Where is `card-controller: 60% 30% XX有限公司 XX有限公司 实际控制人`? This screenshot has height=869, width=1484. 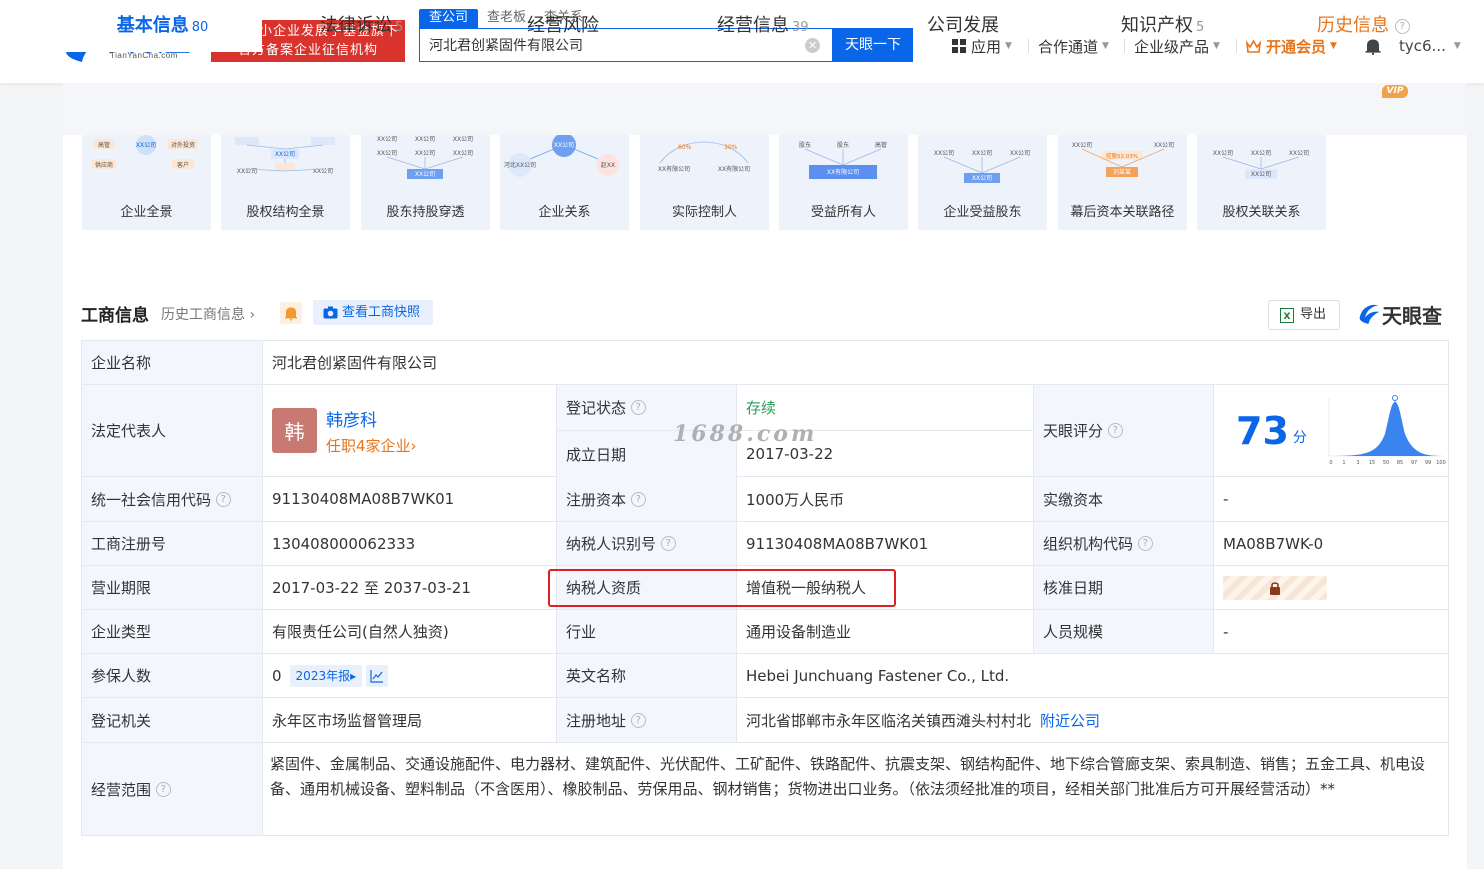
card-controller: 60% 30% XX有限公司 XX有限公司 实际控制人 is located at coordinates (704, 182).